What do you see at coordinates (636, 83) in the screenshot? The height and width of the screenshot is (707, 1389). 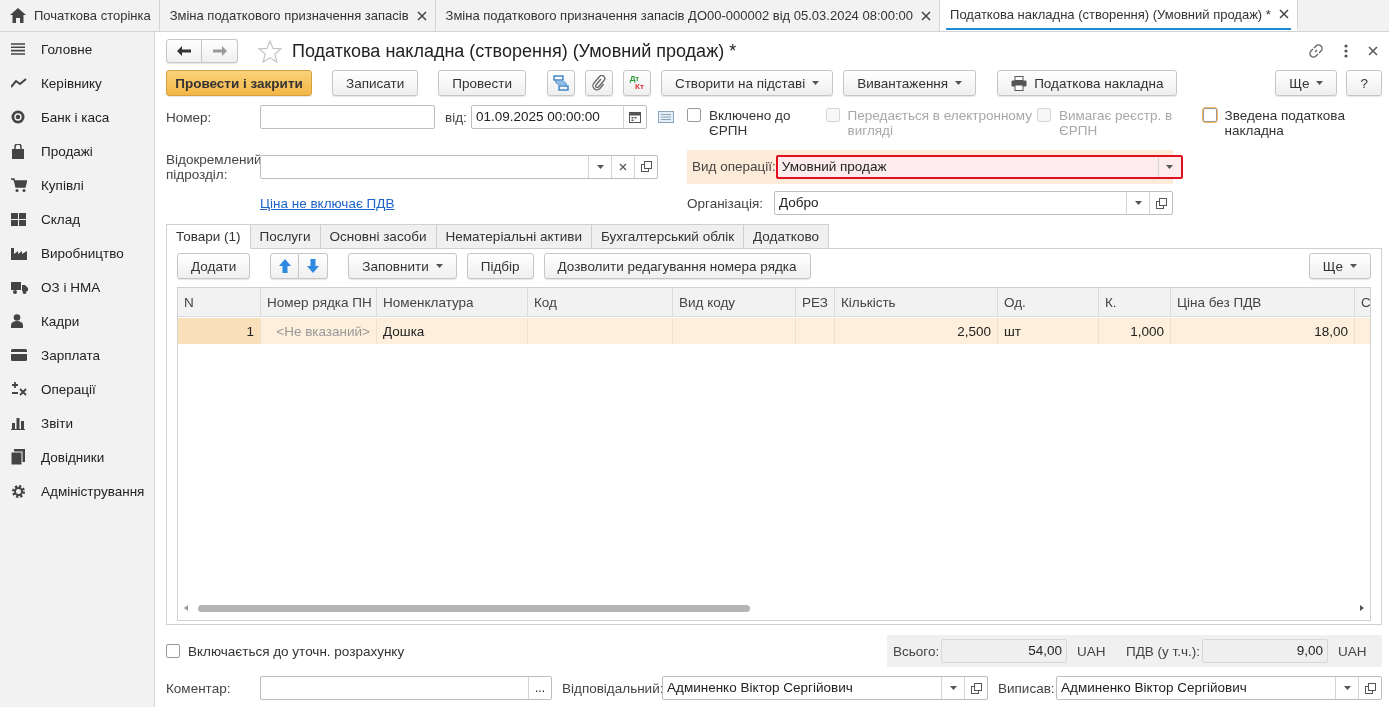 I see `debit-credit-button: Дт Кт` at bounding box center [636, 83].